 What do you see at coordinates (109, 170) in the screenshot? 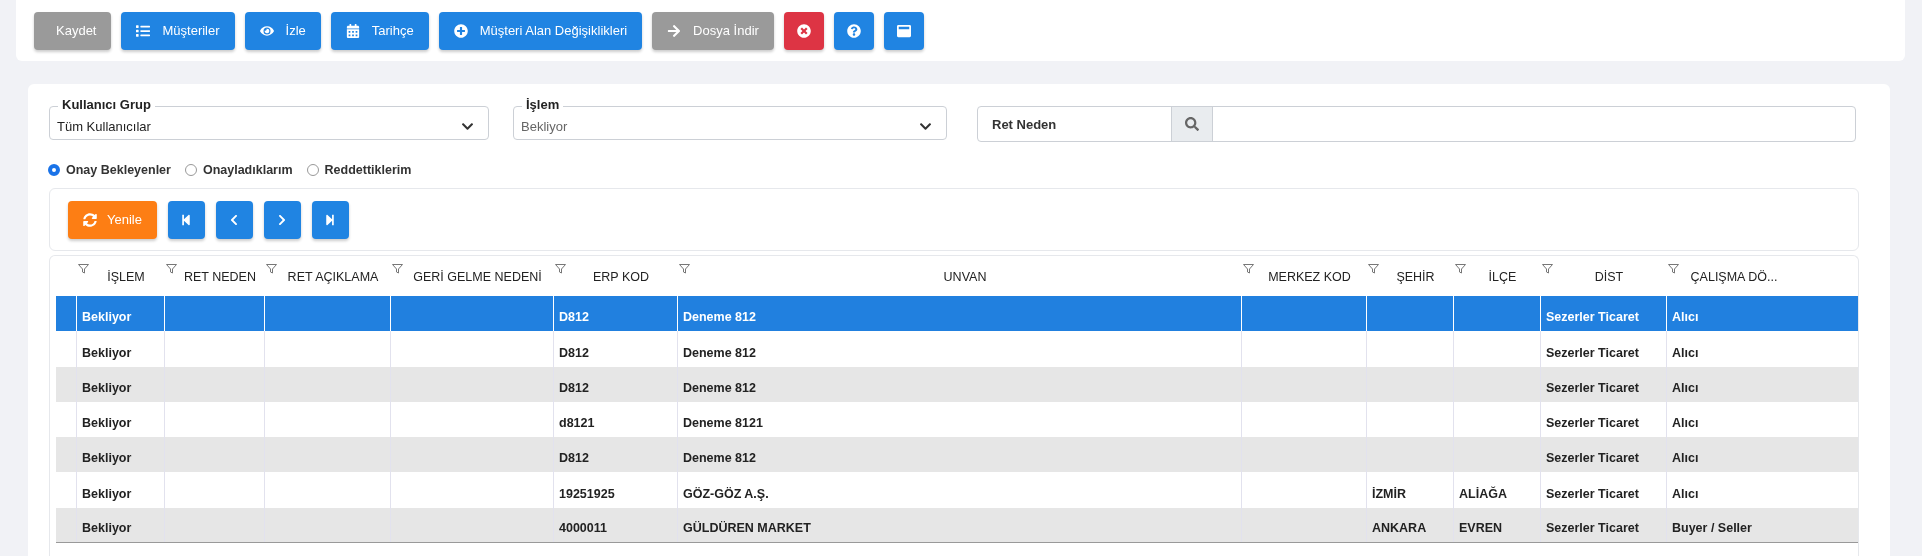
I see `radio-option: Onay Bekleyenler` at bounding box center [109, 170].